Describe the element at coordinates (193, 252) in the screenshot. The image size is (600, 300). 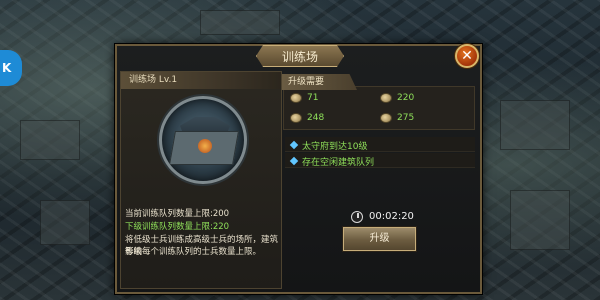
I see `description-line-2: 影响每个训练队列的士兵数量上限。` at that location.